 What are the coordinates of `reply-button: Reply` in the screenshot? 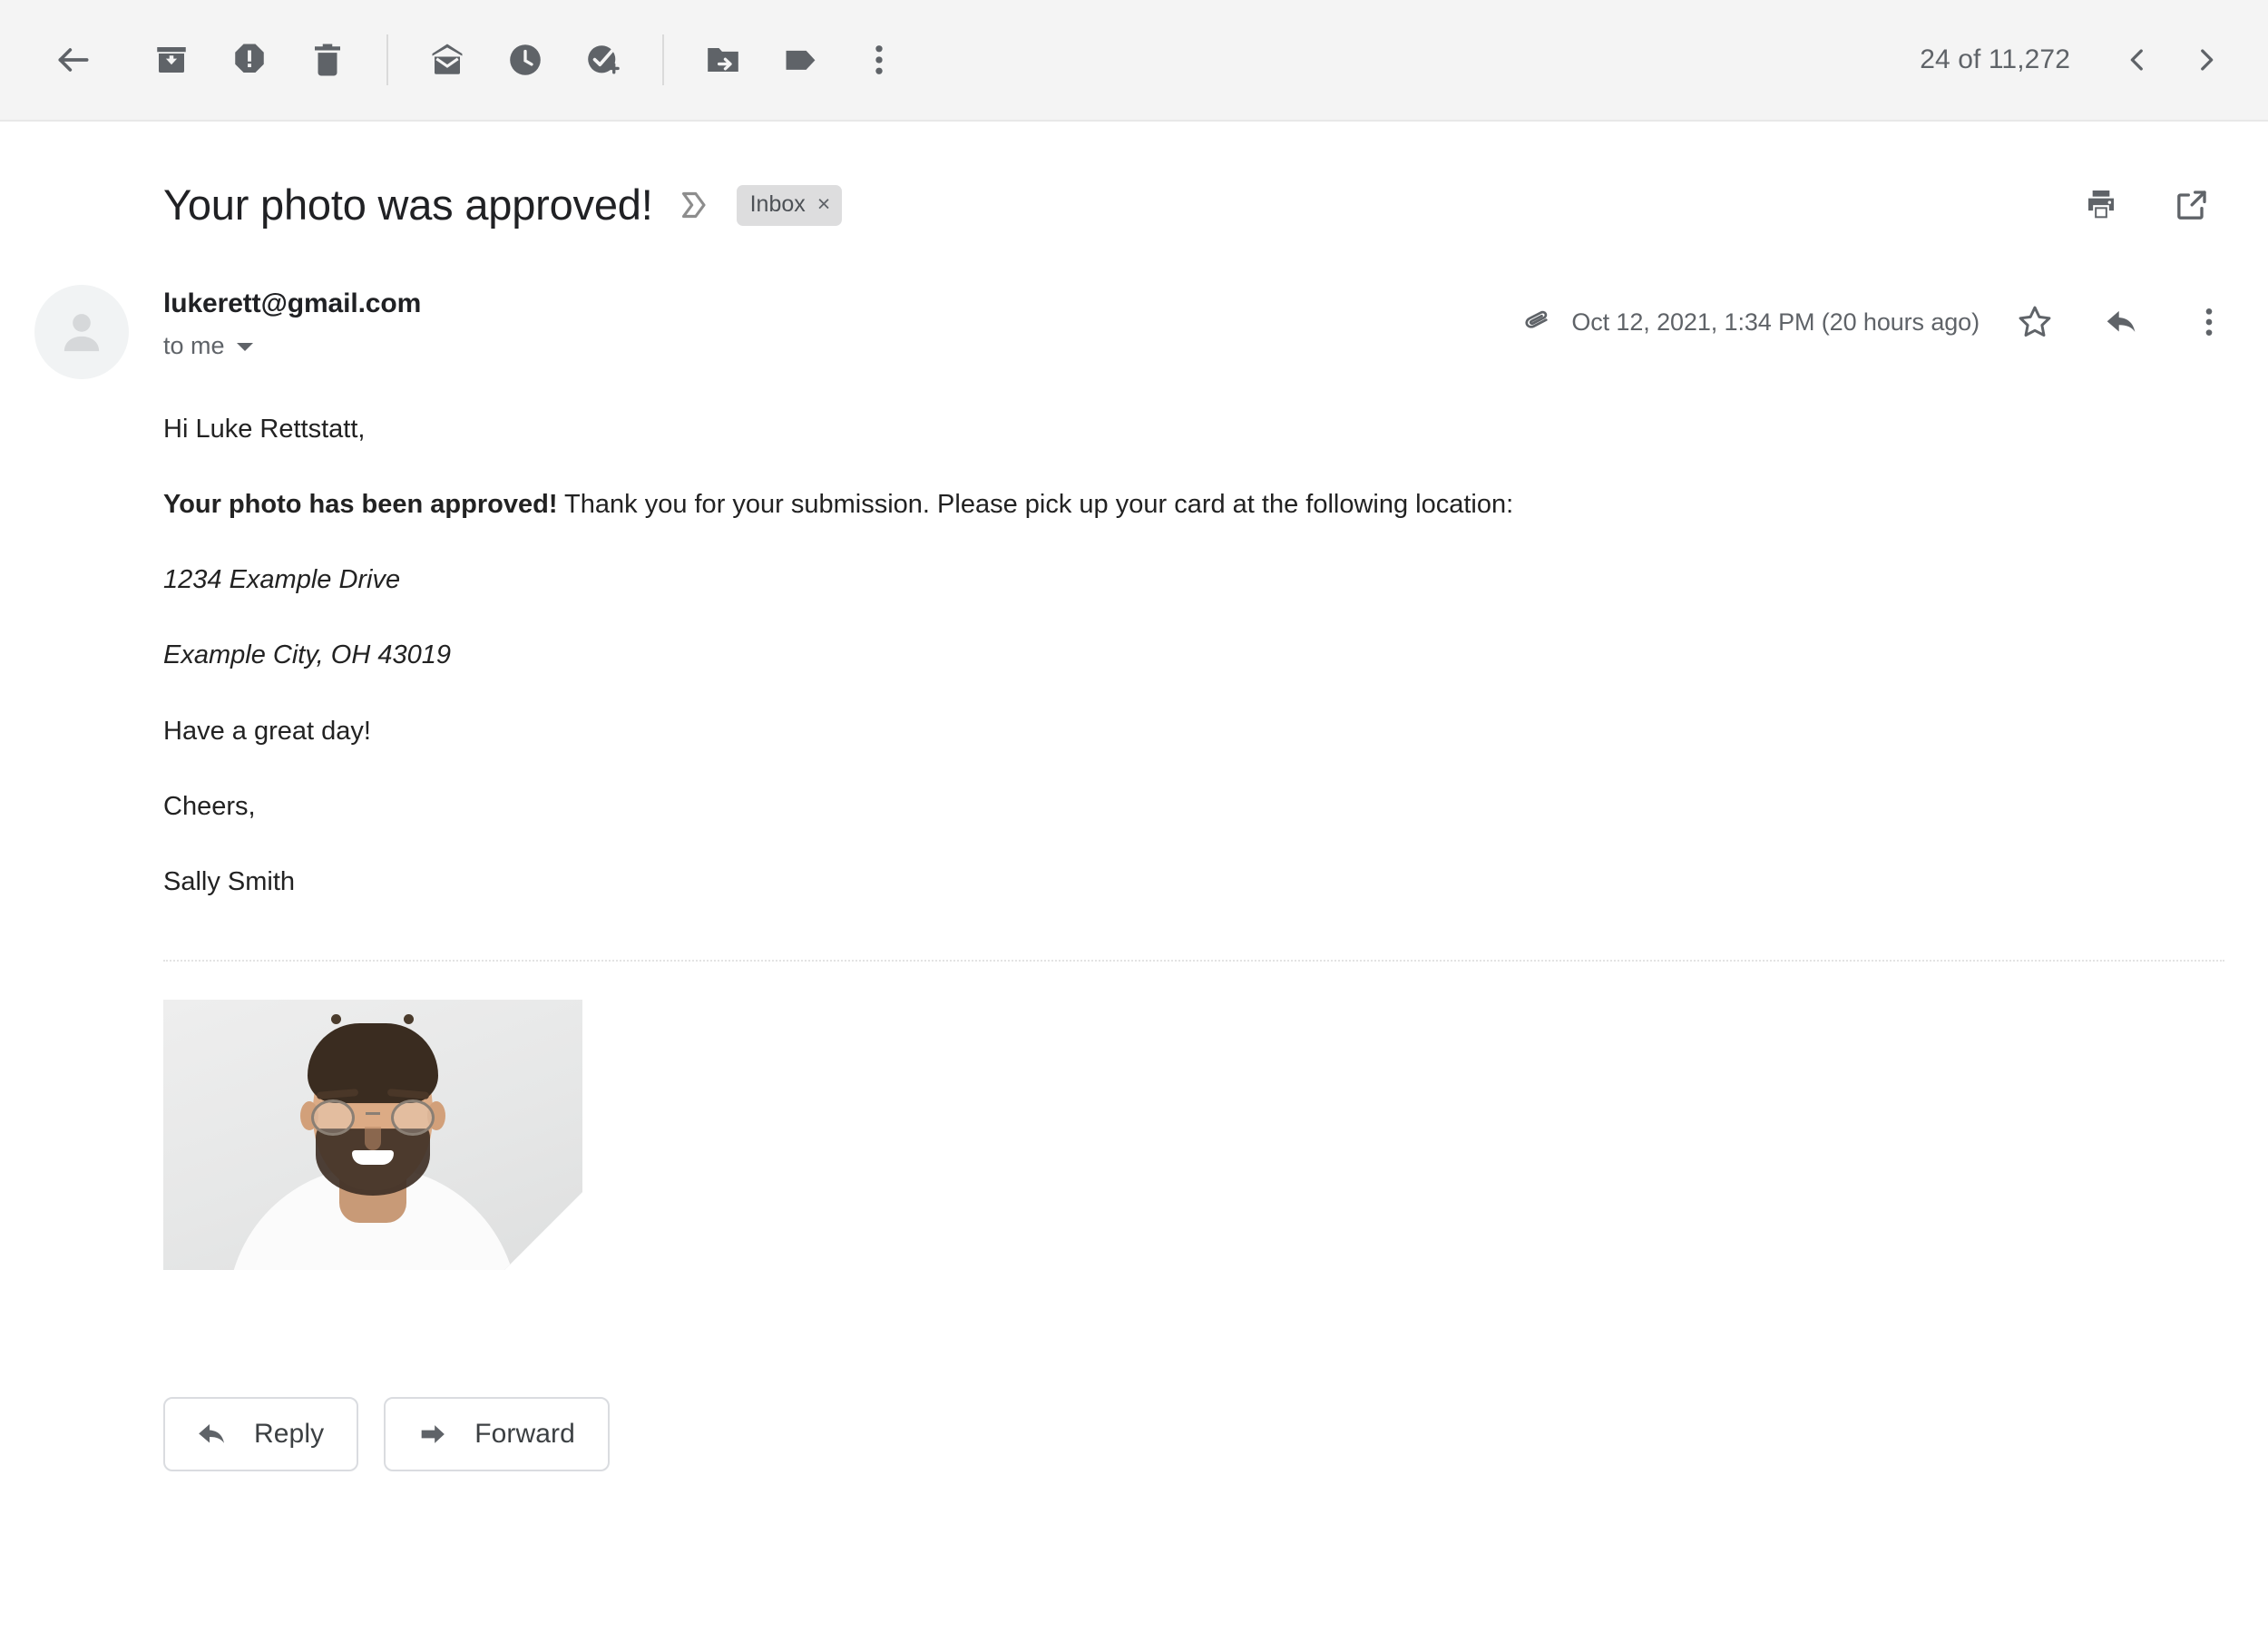 It's located at (261, 1433).